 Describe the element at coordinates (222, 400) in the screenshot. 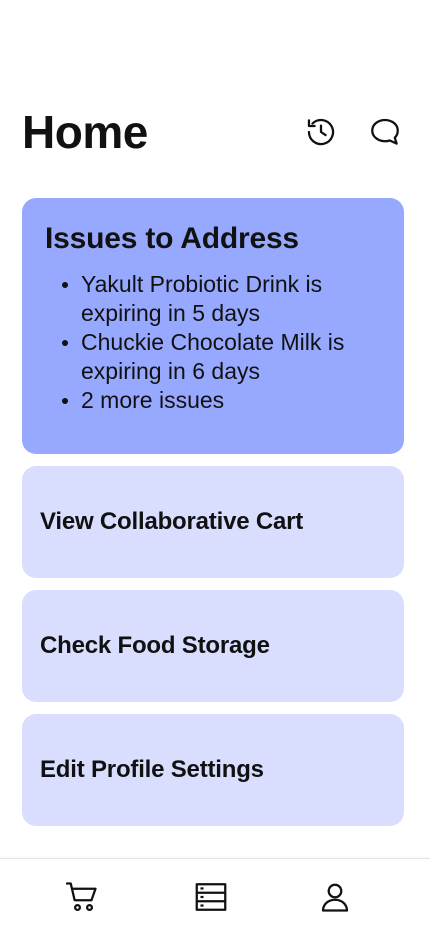

I see `issue-item: 2 more issues` at that location.